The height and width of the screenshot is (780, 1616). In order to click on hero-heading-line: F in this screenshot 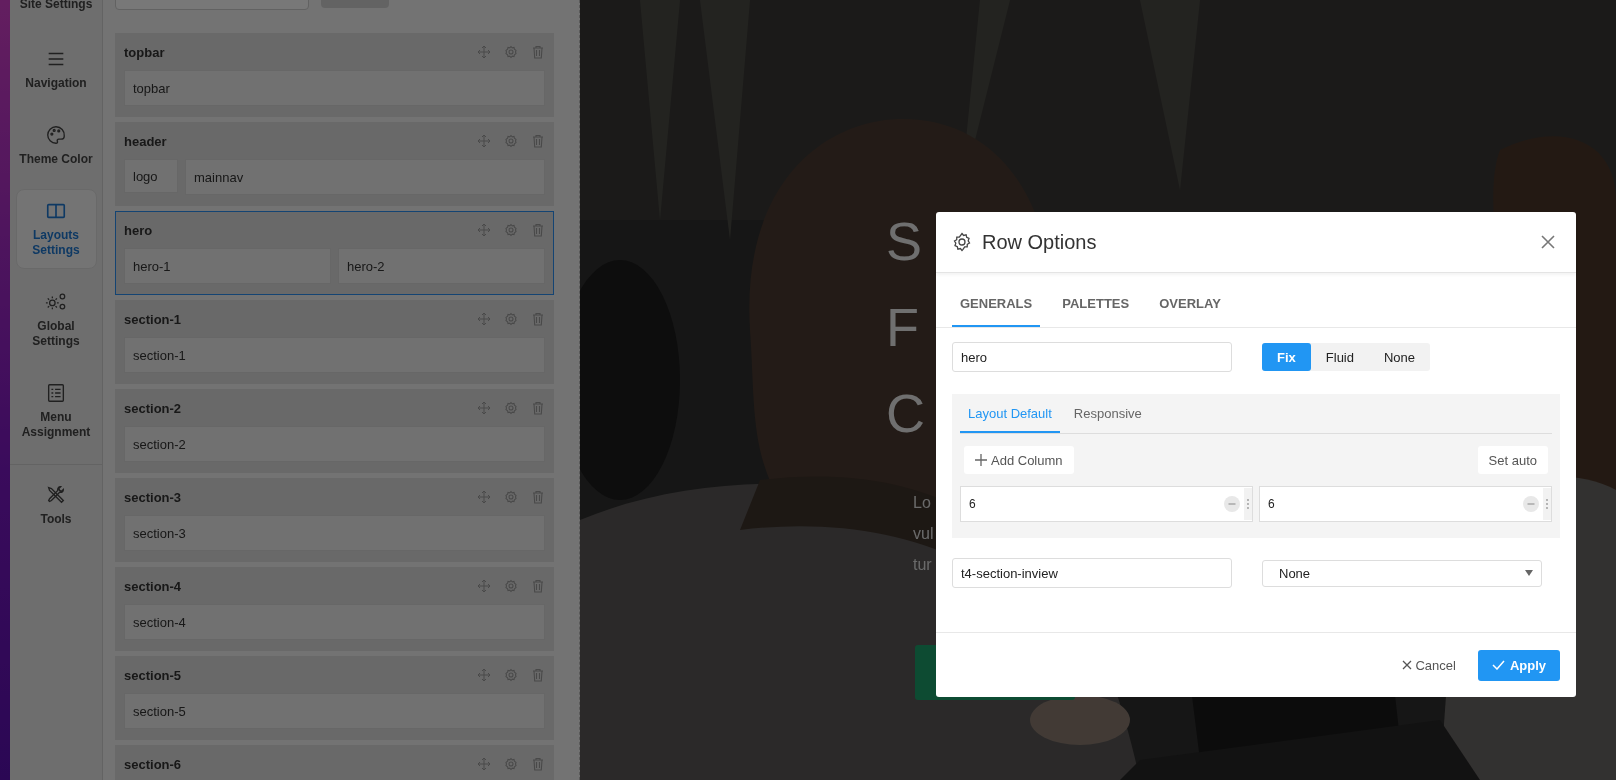, I will do `click(903, 327)`.